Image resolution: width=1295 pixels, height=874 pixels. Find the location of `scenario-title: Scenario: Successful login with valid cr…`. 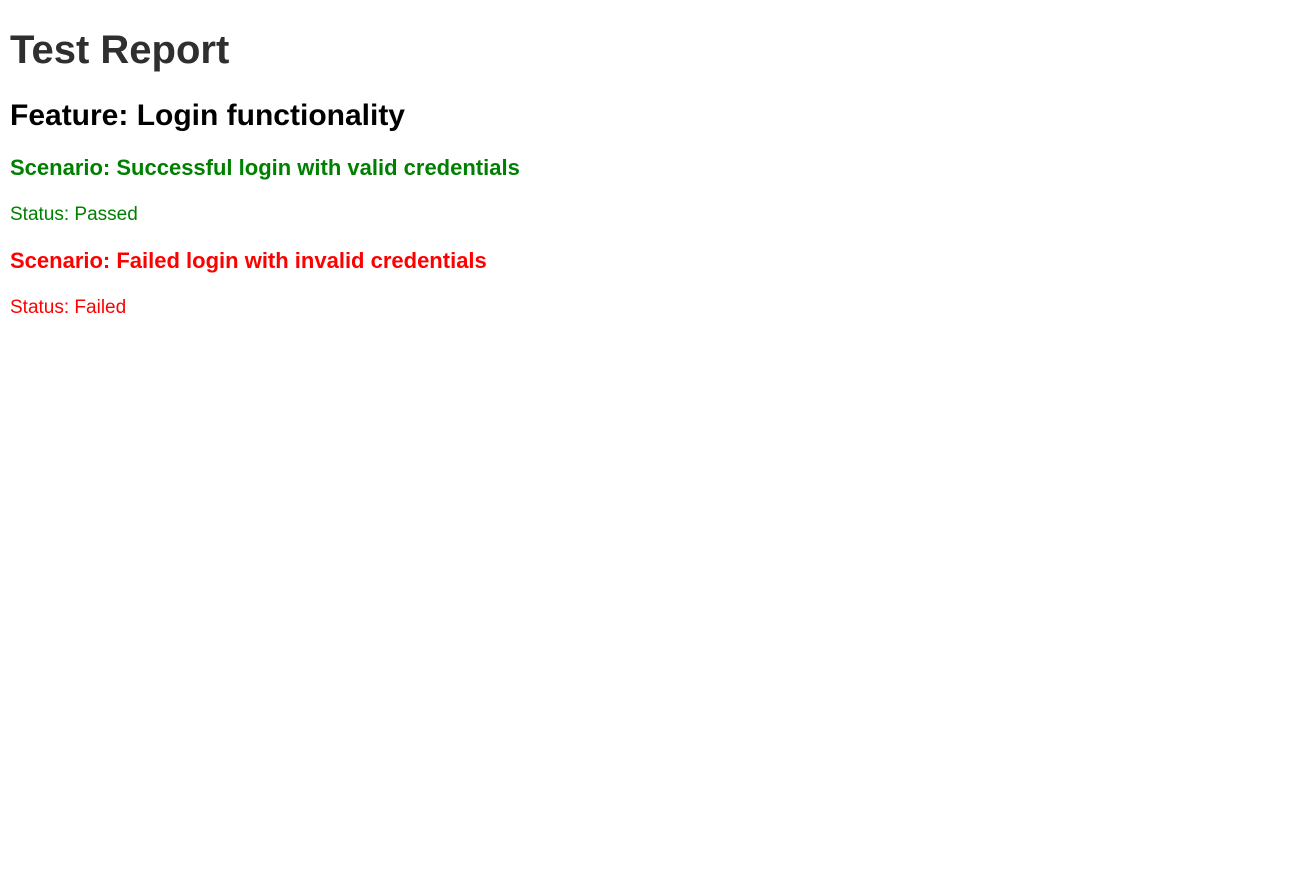

scenario-title: Scenario: Successful login with valid cr… is located at coordinates (265, 167).